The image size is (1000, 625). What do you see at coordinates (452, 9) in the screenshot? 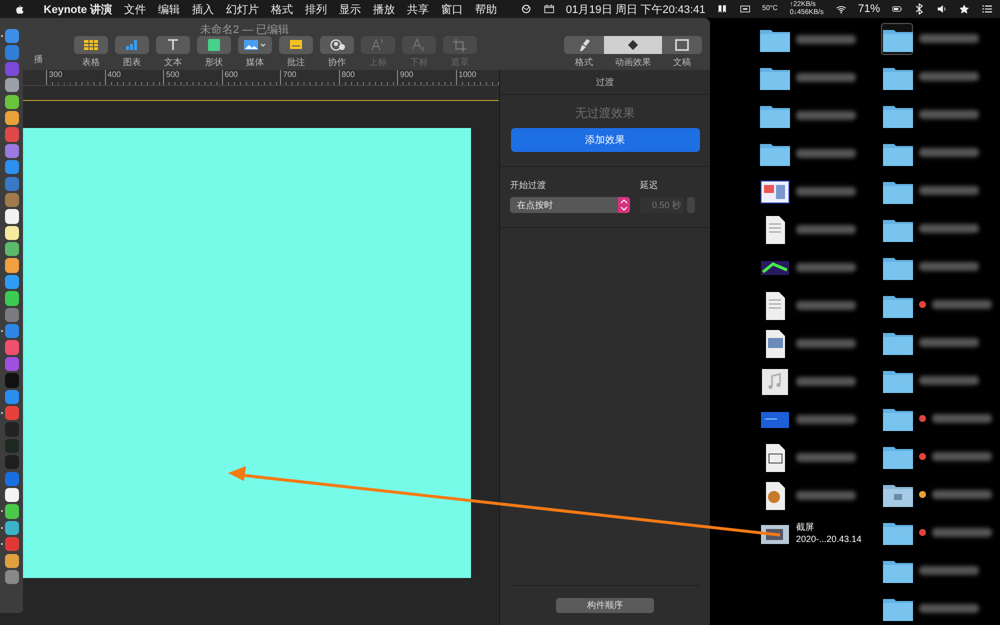
I see `menu-item: 窗口` at bounding box center [452, 9].